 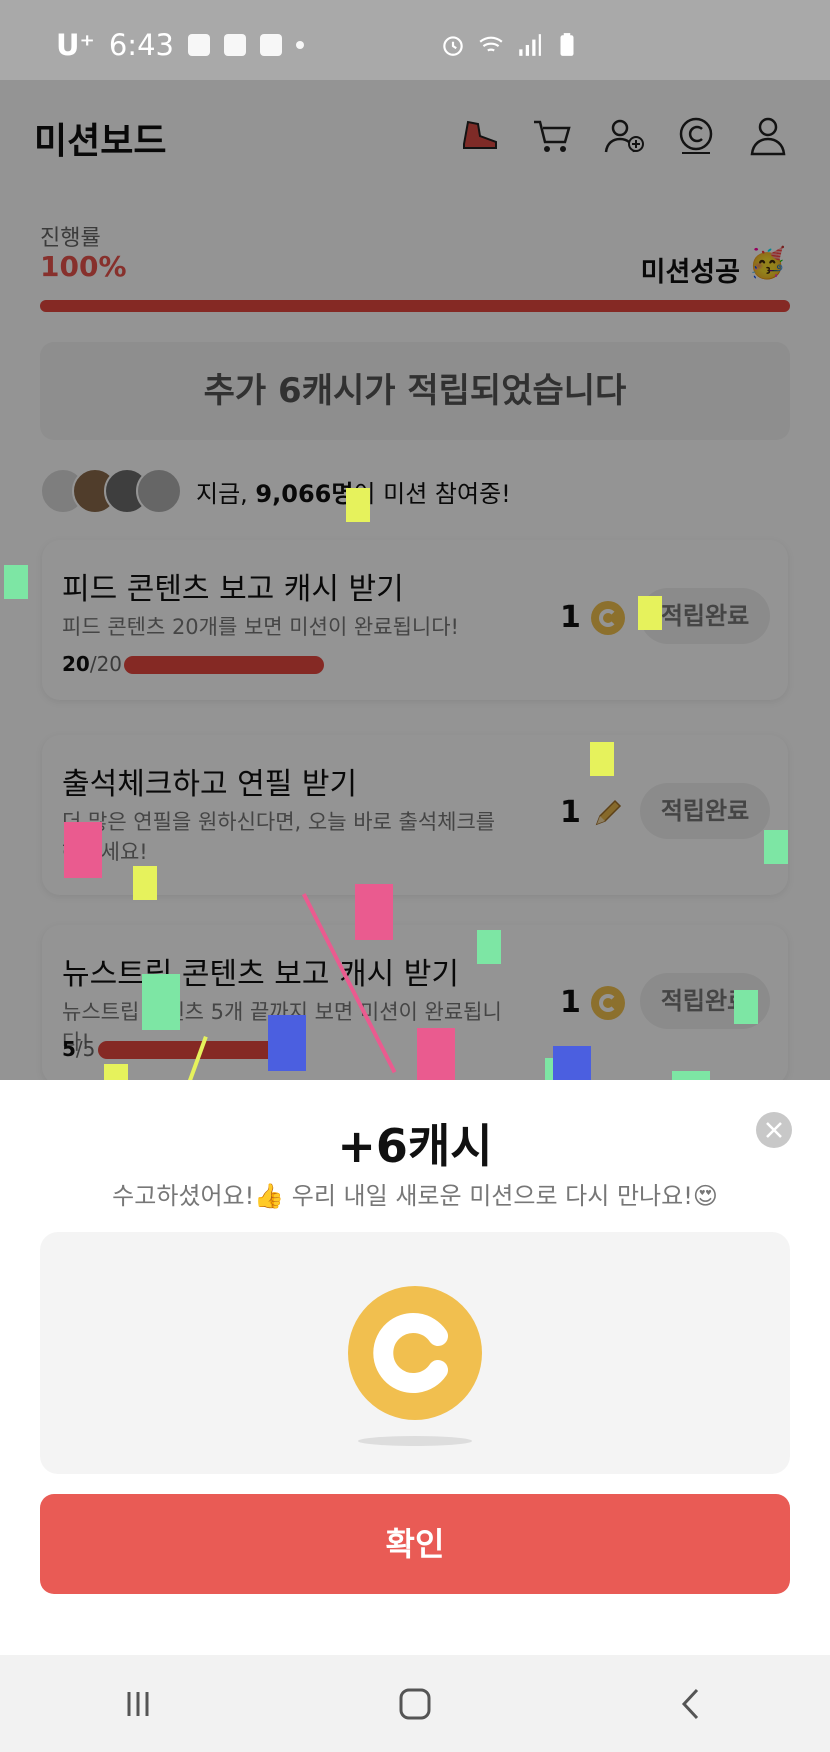 What do you see at coordinates (415, 1544) in the screenshot?
I see `confirm-button: 확인` at bounding box center [415, 1544].